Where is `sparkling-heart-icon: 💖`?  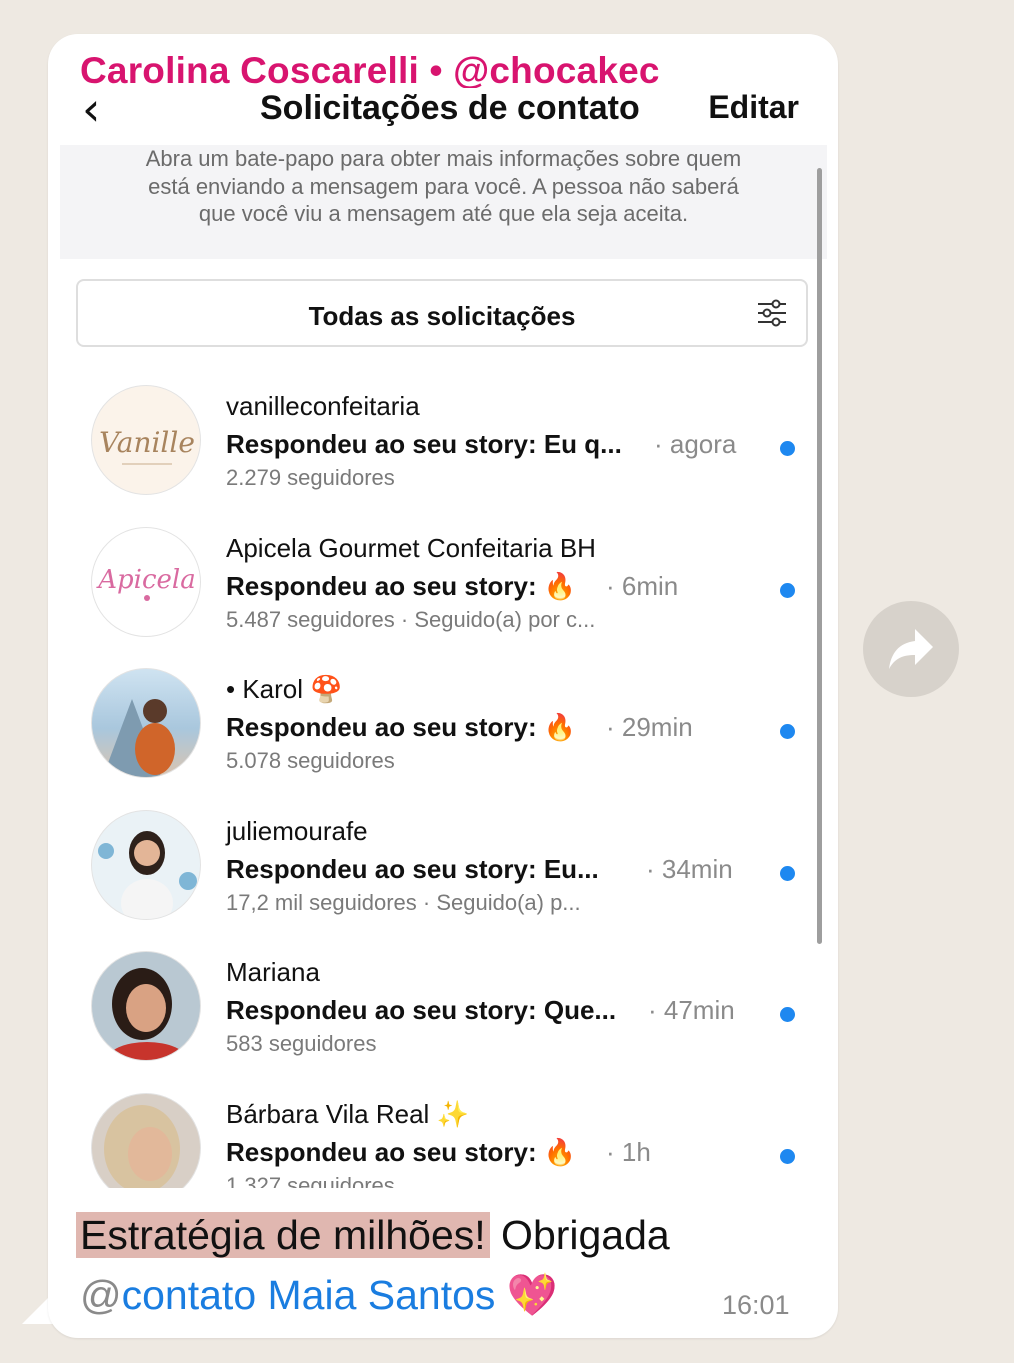 sparkling-heart-icon: 💖 is located at coordinates (532, 1295).